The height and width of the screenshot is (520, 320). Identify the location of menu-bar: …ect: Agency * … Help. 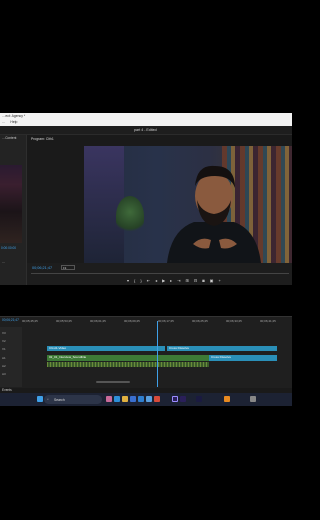
(146, 119).